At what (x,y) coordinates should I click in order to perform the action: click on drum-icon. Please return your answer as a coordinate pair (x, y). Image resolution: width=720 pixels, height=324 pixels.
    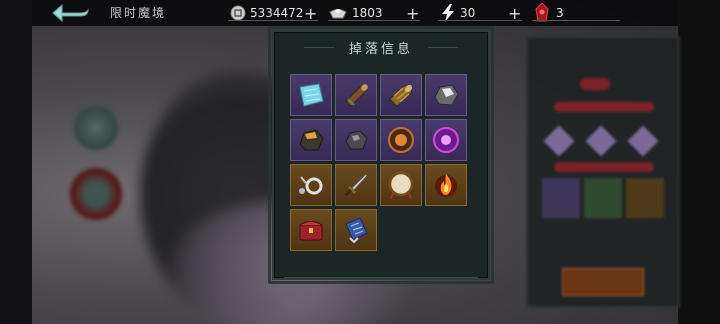
    Looking at the image, I should click on (401, 185).